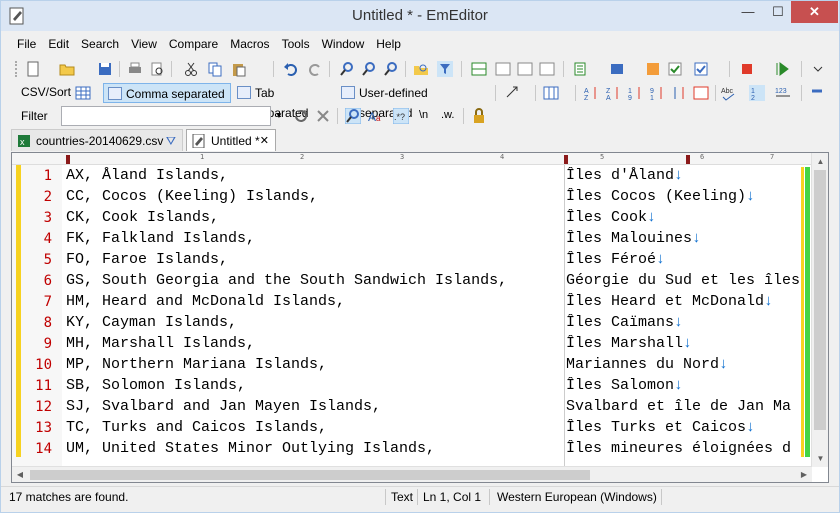 Image resolution: width=840 pixels, height=513 pixels. I want to click on sort-numeric-icon: 19, so click(635, 93).